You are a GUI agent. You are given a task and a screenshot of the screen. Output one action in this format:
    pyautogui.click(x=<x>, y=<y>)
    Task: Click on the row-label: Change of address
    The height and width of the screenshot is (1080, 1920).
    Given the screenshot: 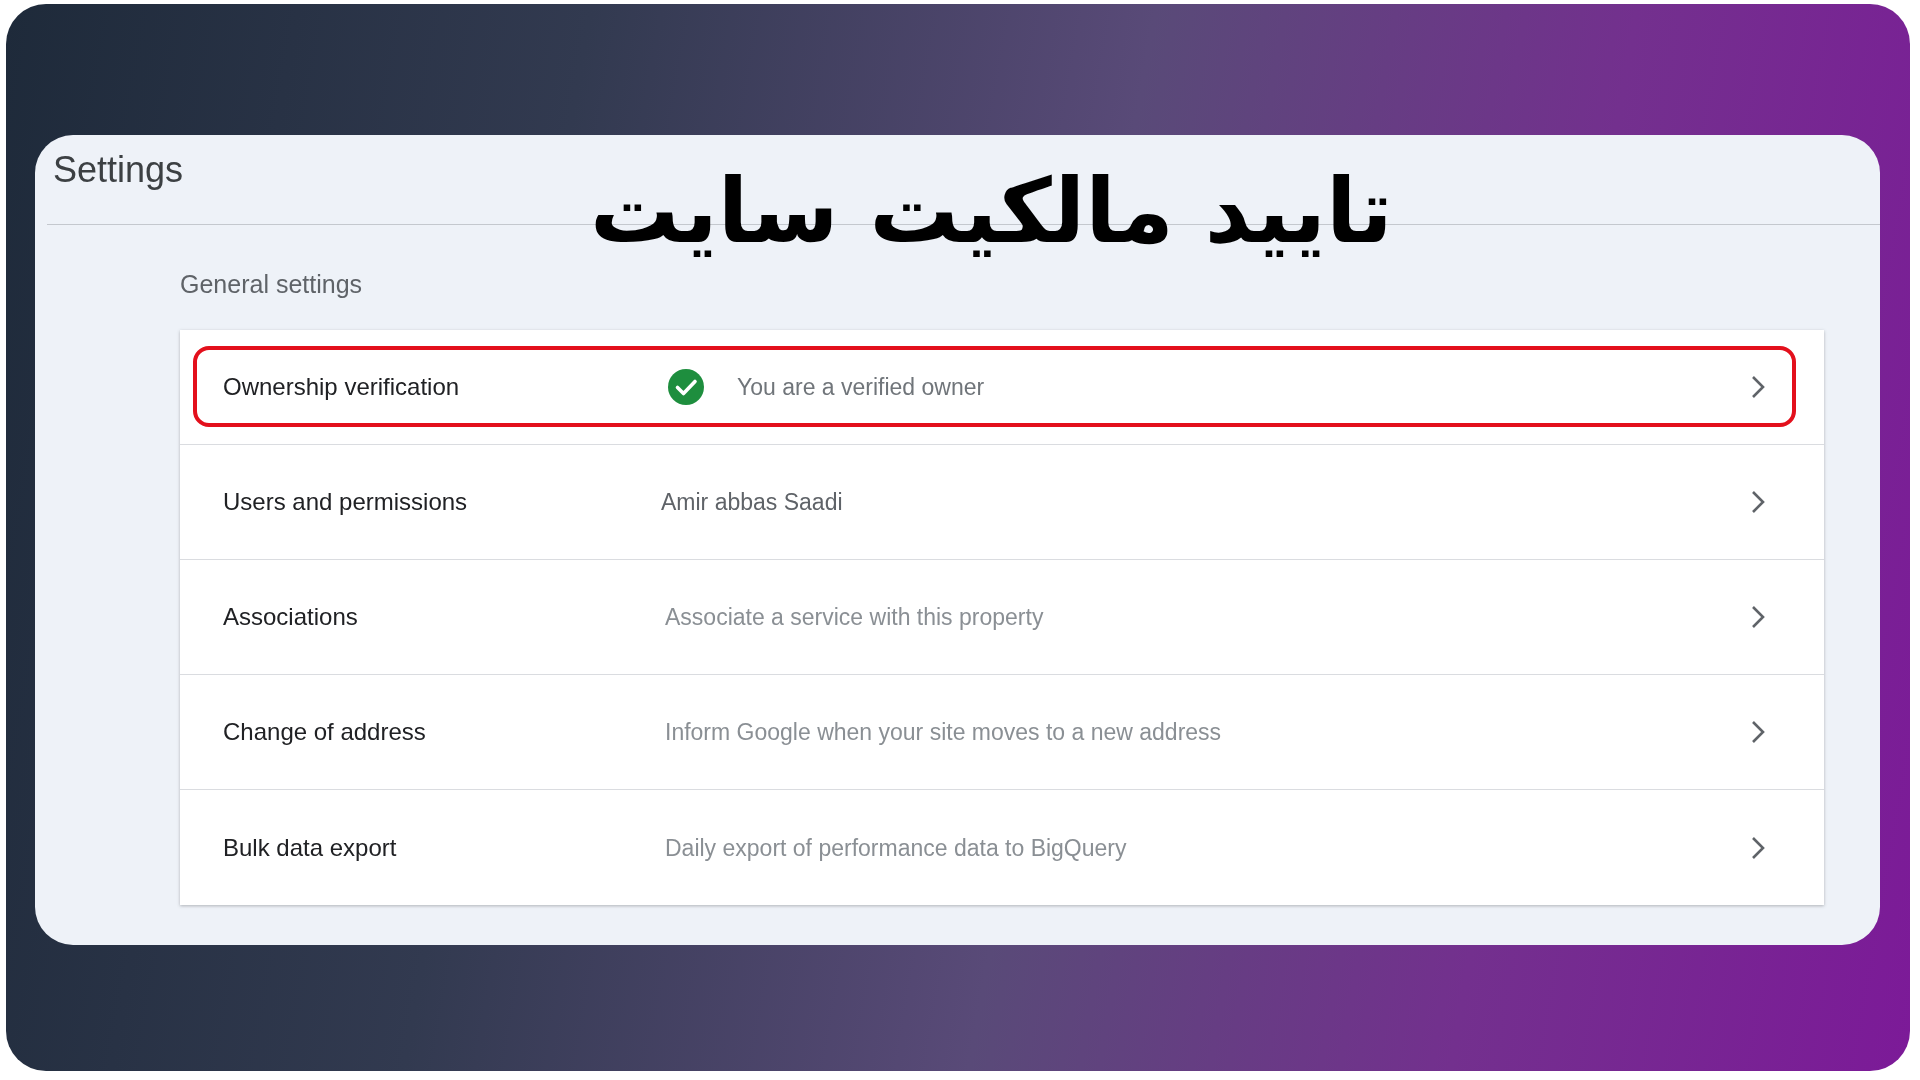 What is the action you would take?
    pyautogui.click(x=325, y=732)
    